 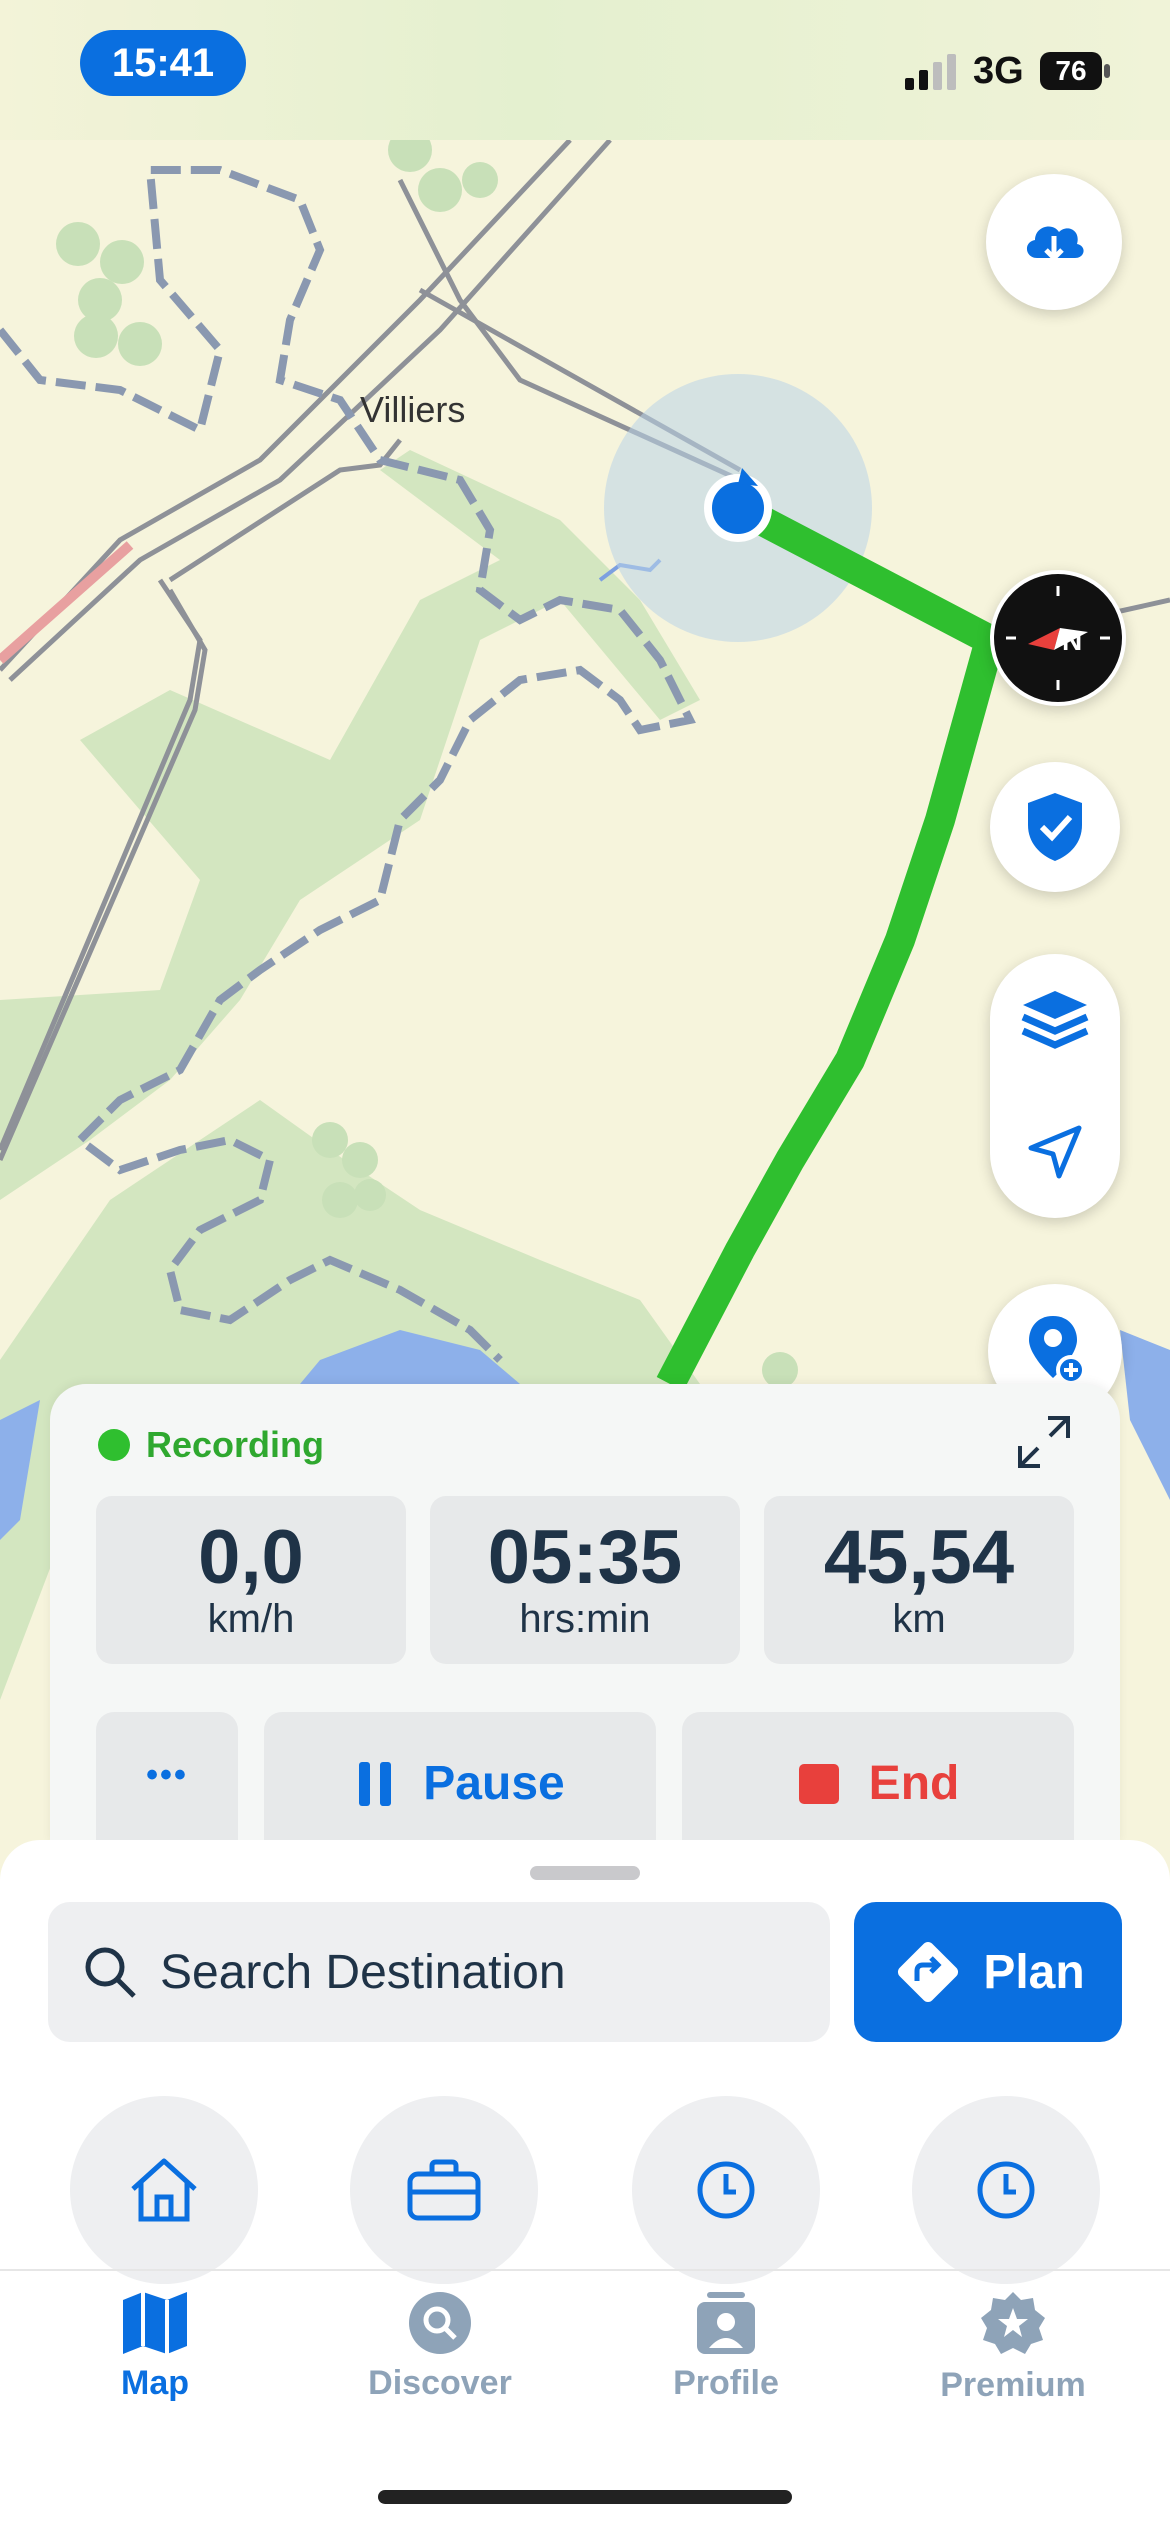 I want to click on search-destination-field: Search Destination, so click(x=439, y=1972).